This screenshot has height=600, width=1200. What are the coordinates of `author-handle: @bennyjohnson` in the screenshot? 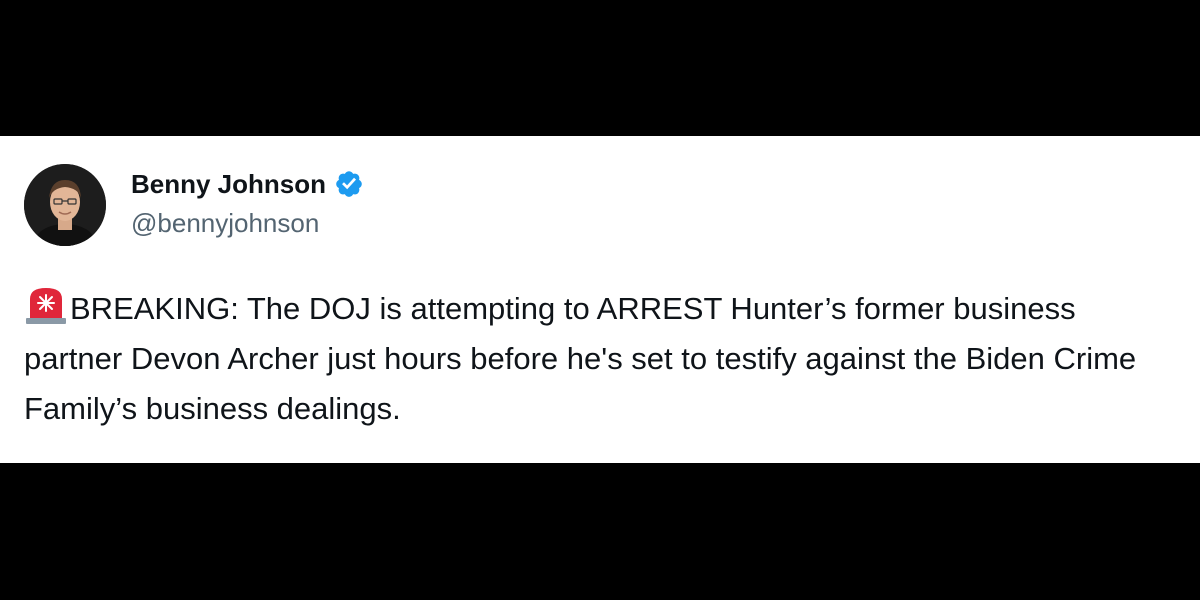 It's located at (225, 223).